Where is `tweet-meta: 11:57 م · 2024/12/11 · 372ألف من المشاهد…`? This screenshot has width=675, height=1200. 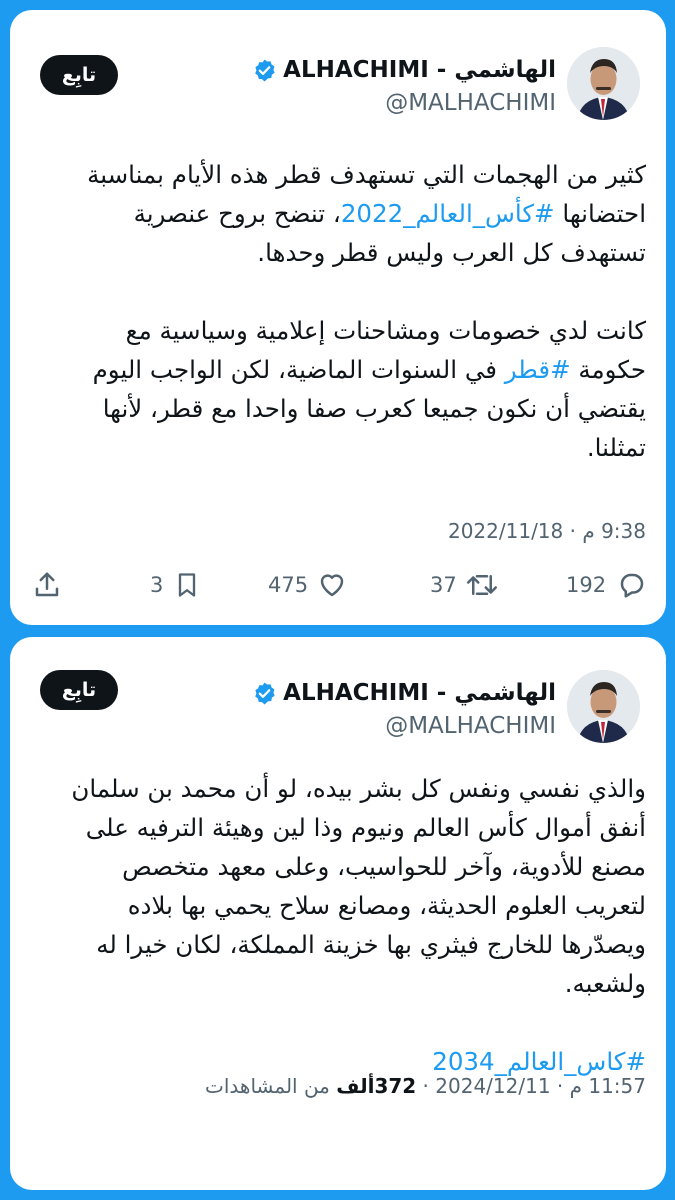
tweet-meta: 11:57 م · 2024/12/11 · 372ألف من المشاهد… is located at coordinates (425, 1086).